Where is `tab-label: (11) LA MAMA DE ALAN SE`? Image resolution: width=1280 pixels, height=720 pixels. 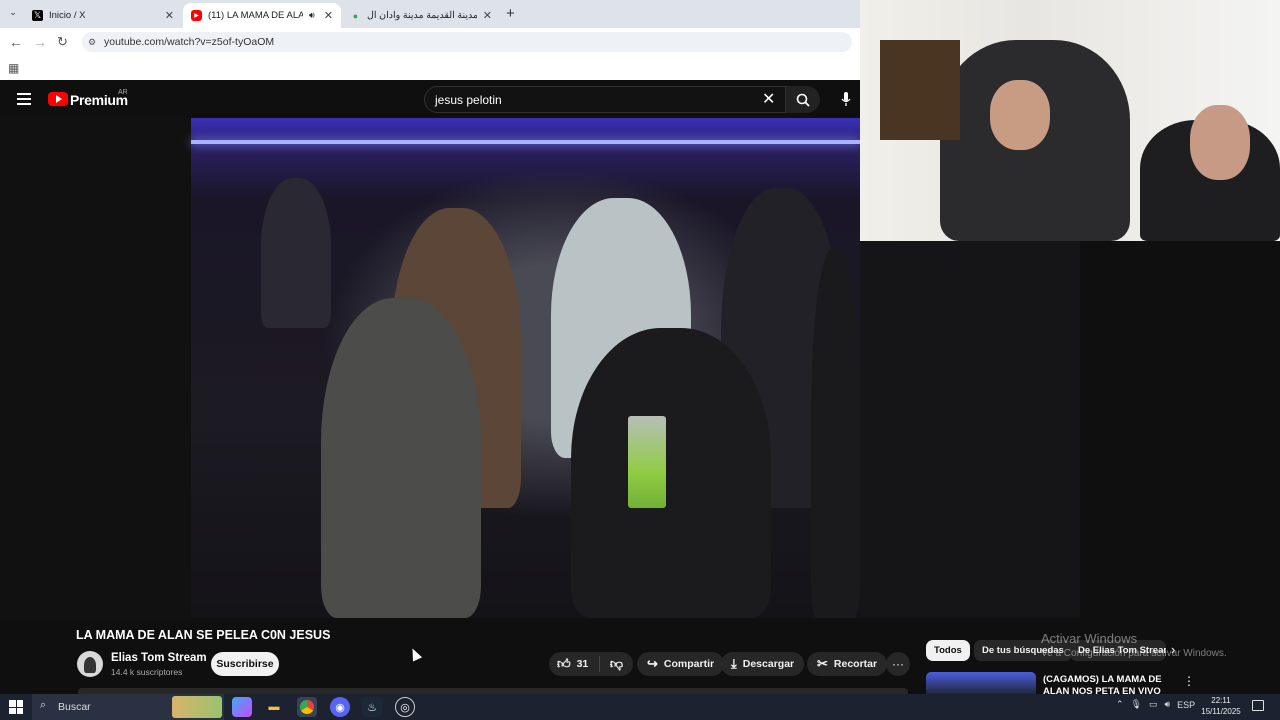 tab-label: (11) LA MAMA DE ALAN SE is located at coordinates (255, 15).